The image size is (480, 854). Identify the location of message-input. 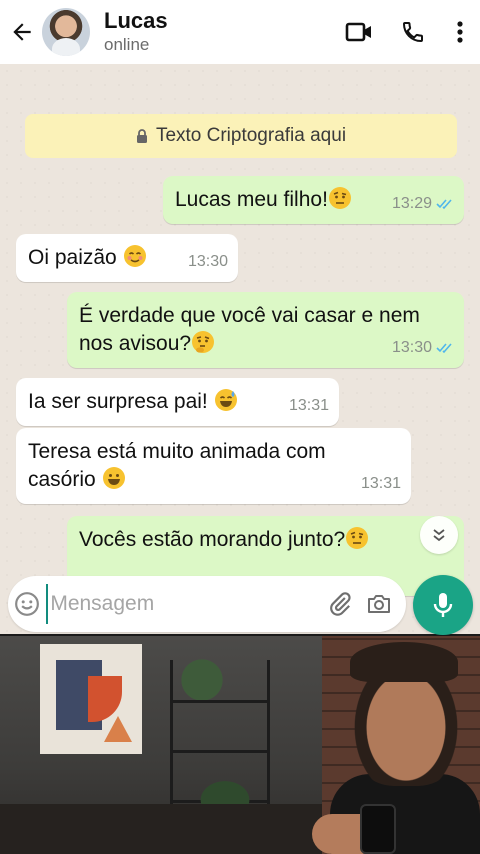
(184, 604).